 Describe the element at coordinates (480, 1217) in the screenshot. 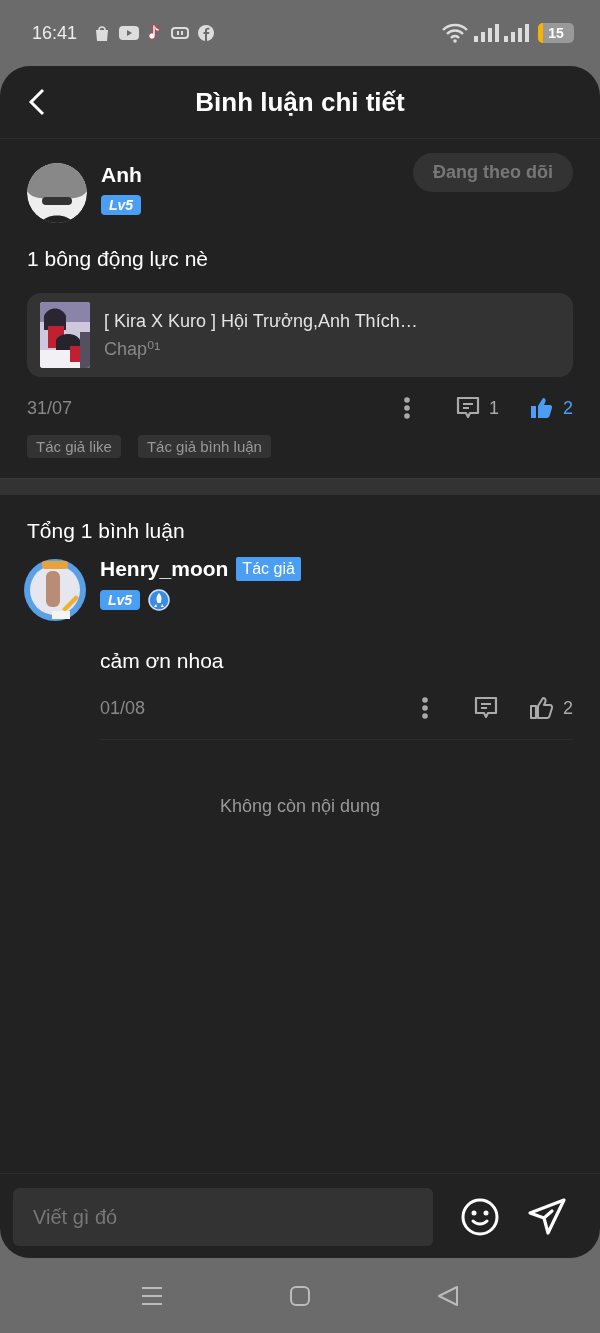

I see `emoji-icon` at that location.